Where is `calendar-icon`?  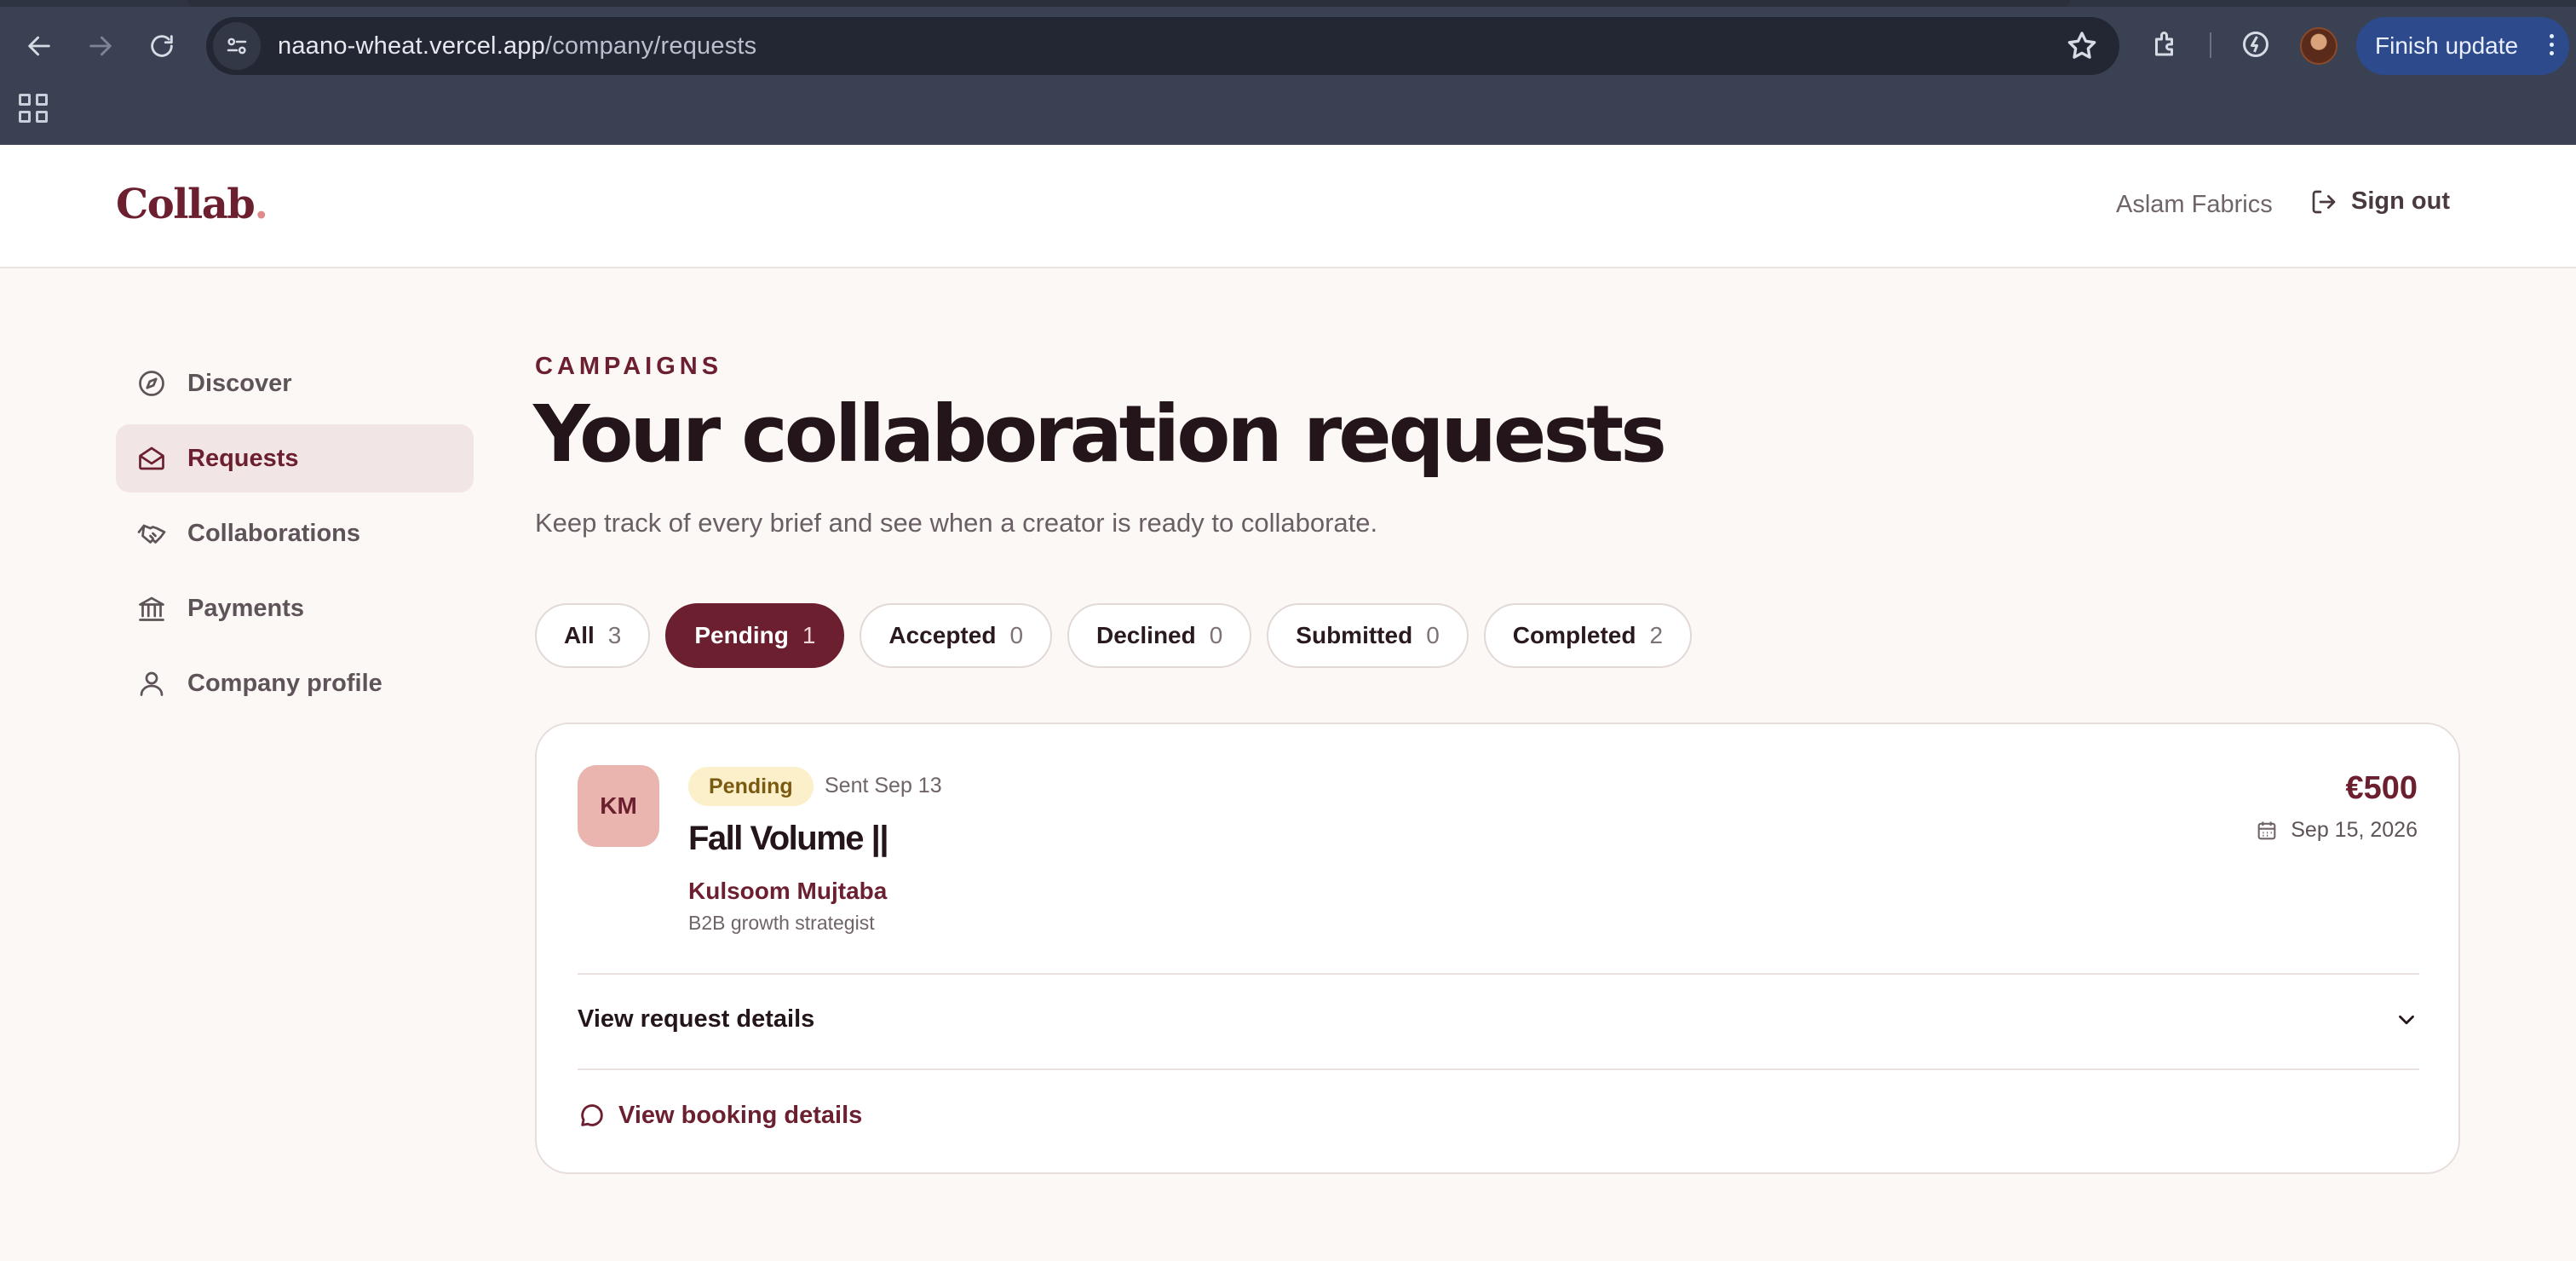
calendar-icon is located at coordinates (2266, 830).